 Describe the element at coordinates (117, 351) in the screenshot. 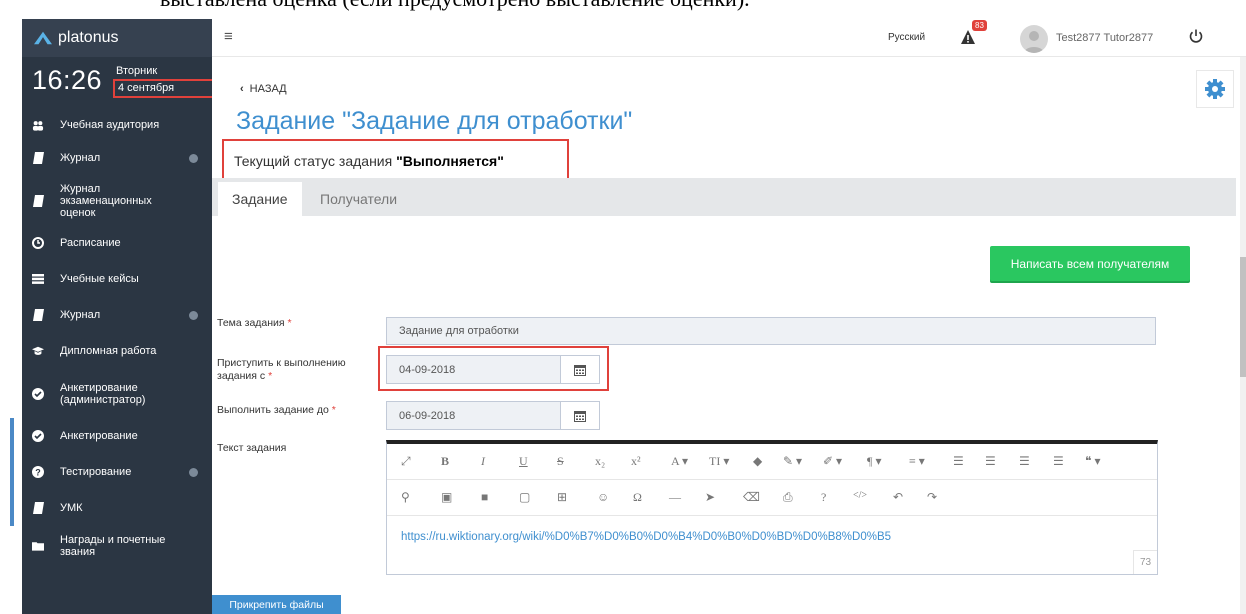

I see `sidebar-item-diploma: Дипломная работа` at that location.